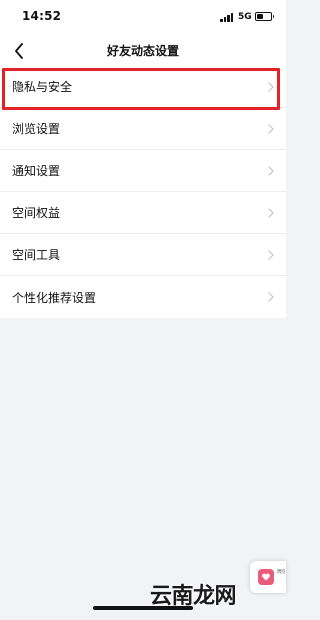 The width and height of the screenshot is (320, 620). What do you see at coordinates (54, 297) in the screenshot?
I see `settings-item-label: 个性化推荐设置` at bounding box center [54, 297].